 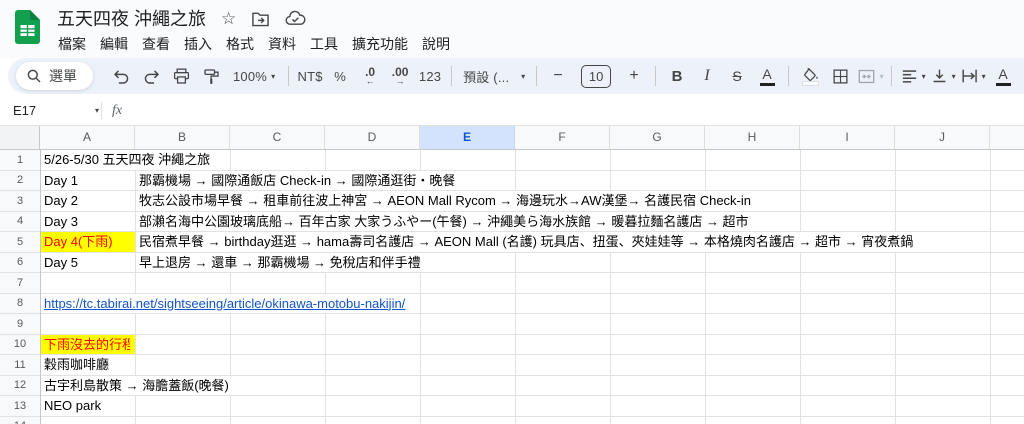 I want to click on column-header-J: J, so click(x=942, y=137).